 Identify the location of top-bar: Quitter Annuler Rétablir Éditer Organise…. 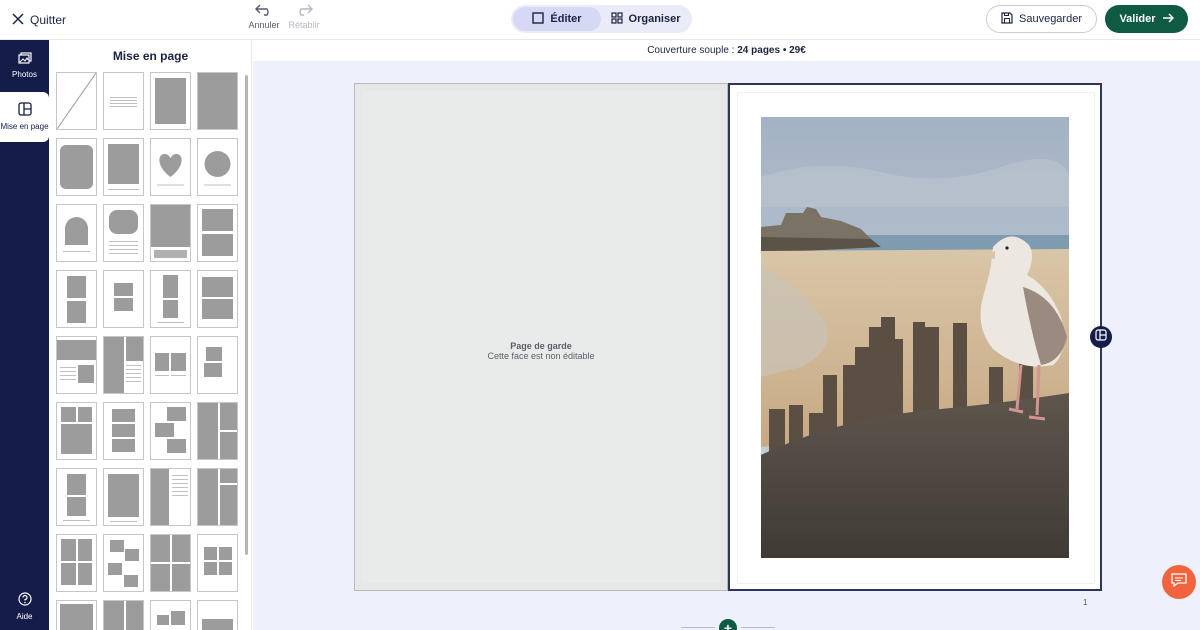
(600, 20).